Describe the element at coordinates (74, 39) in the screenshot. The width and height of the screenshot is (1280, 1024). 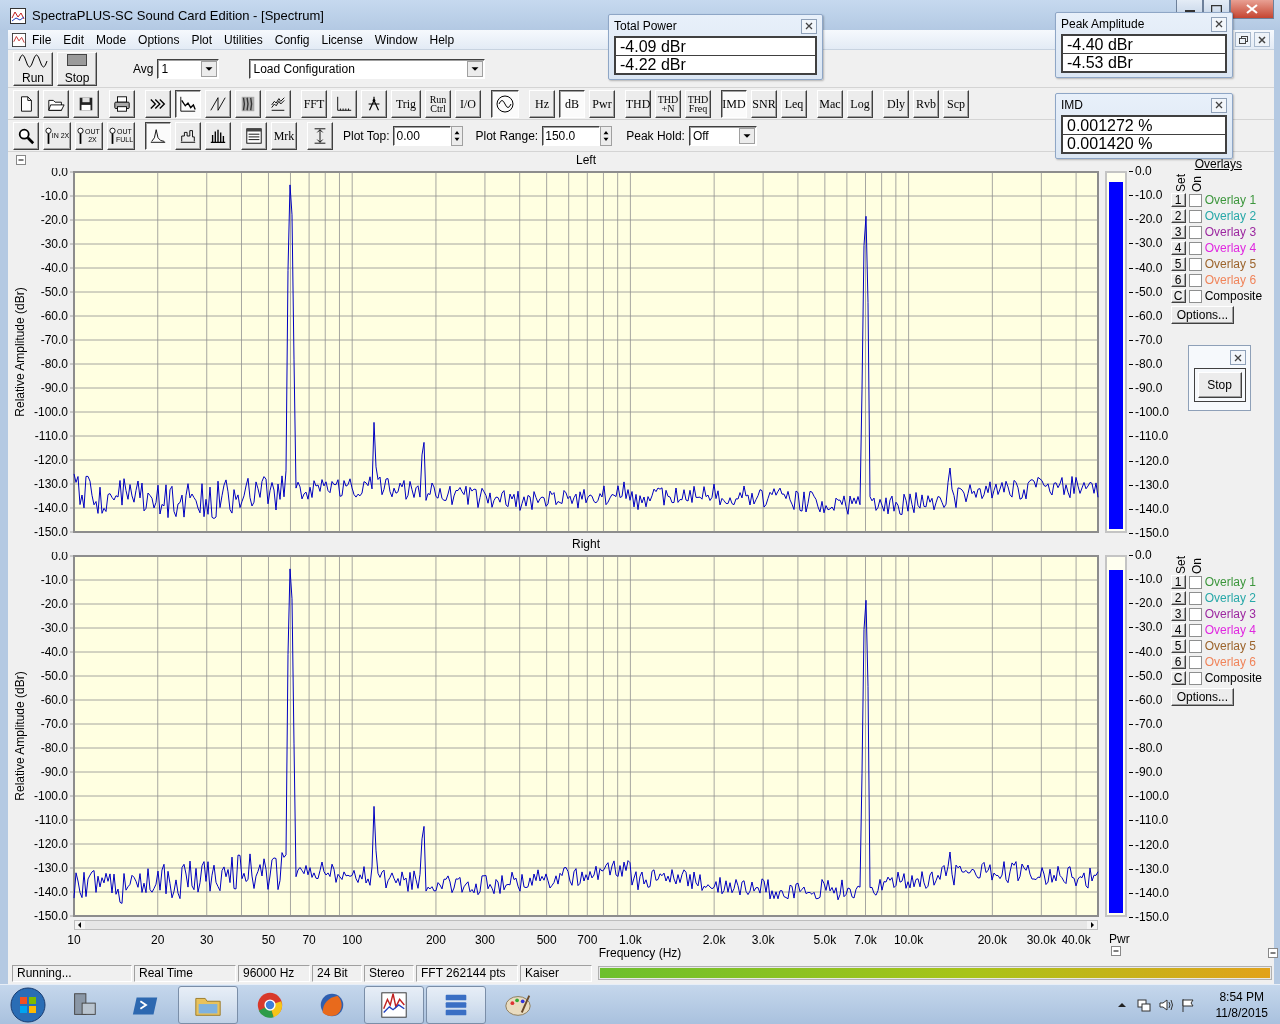
I see `menu-item: Edit` at that location.